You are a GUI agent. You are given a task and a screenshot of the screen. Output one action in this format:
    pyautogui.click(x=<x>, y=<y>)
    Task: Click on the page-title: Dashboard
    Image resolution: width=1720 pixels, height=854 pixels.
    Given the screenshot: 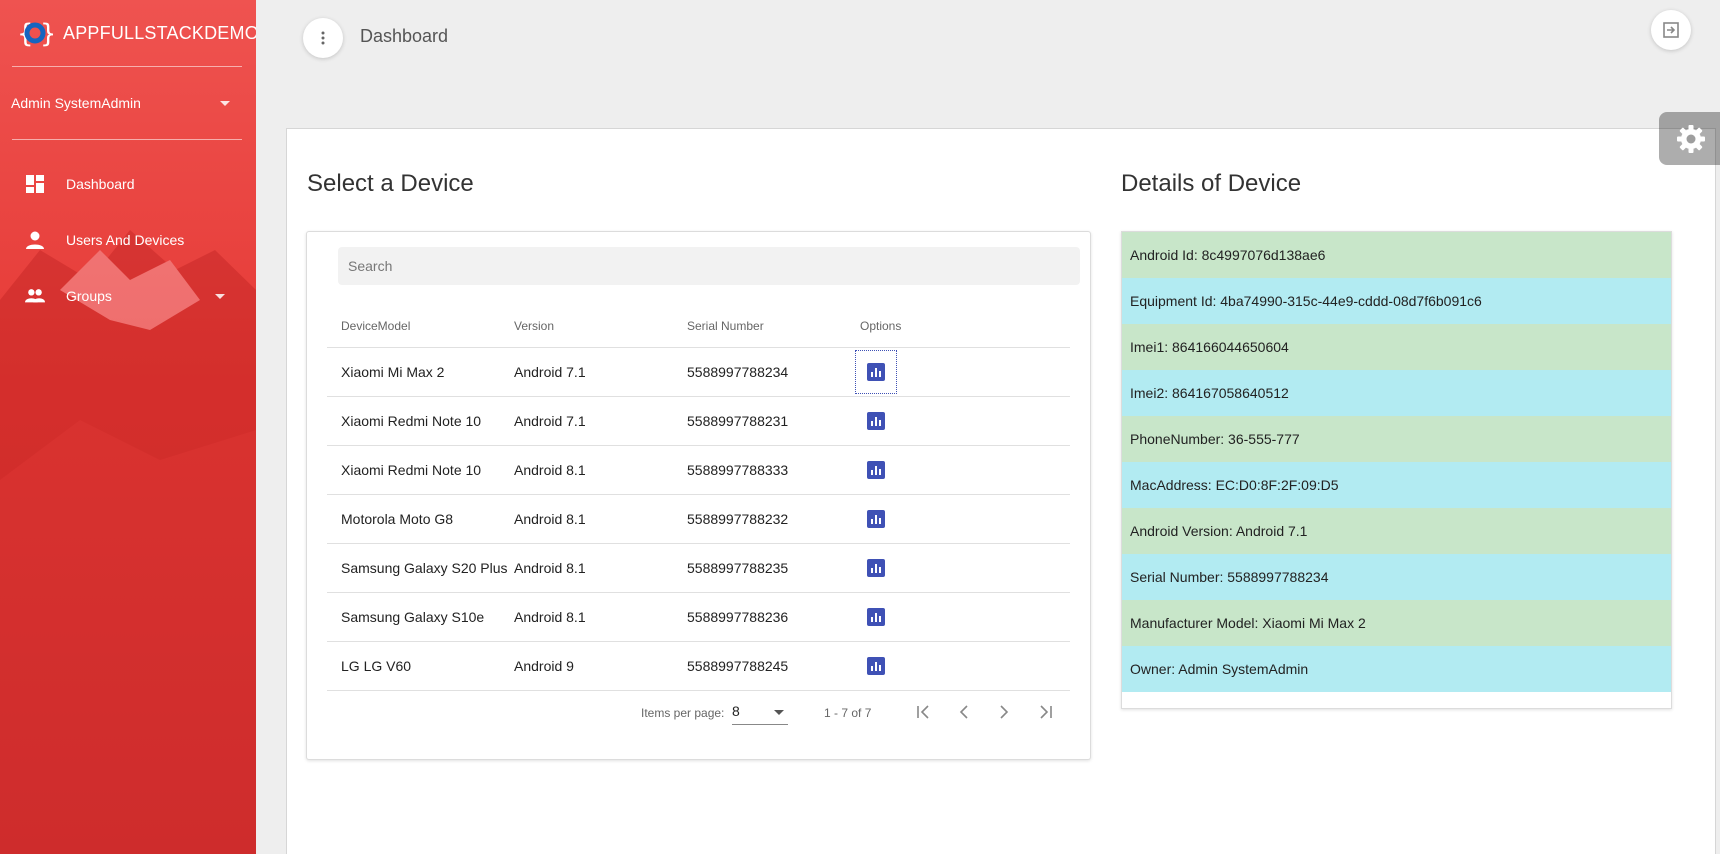 What is the action you would take?
    pyautogui.click(x=404, y=36)
    